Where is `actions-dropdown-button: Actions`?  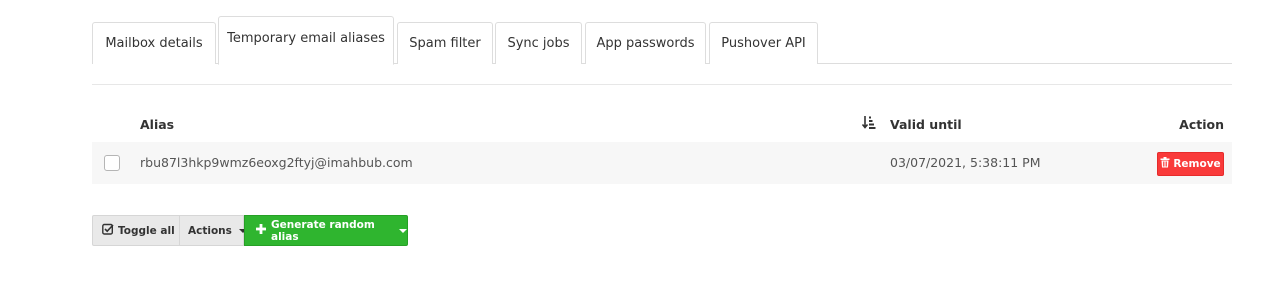 actions-dropdown-button: Actions is located at coordinates (213, 230).